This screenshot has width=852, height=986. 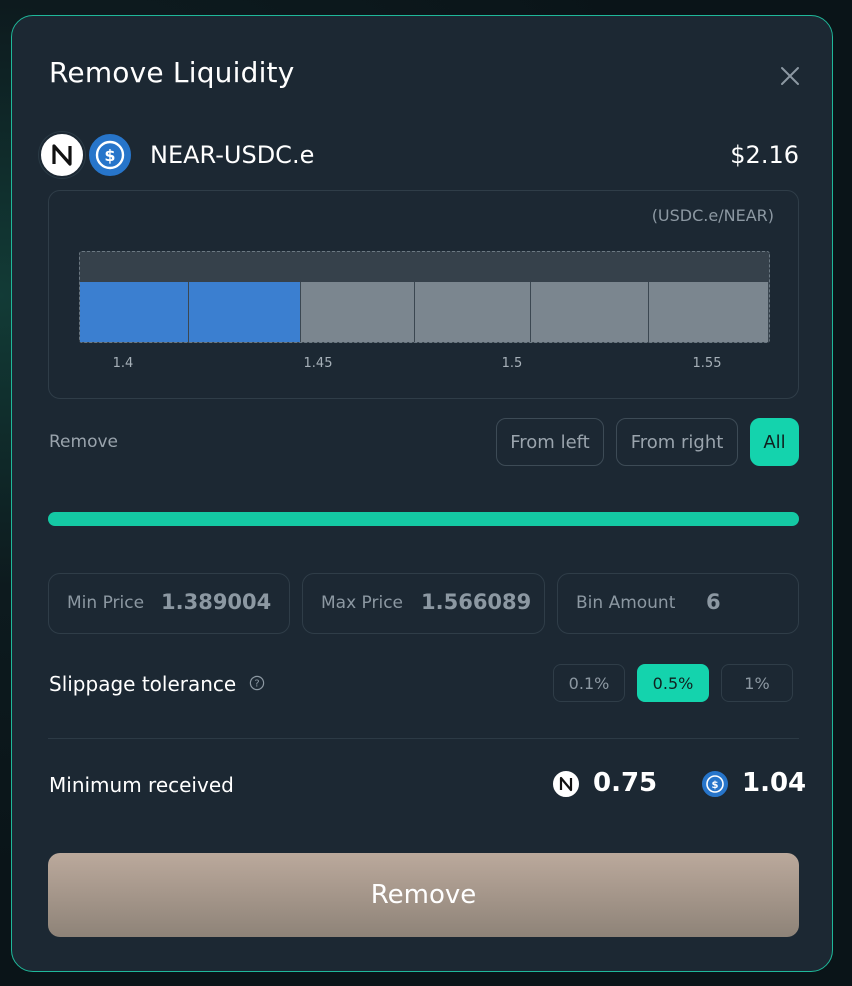 What do you see at coordinates (790, 76) in the screenshot?
I see `close-icon` at bounding box center [790, 76].